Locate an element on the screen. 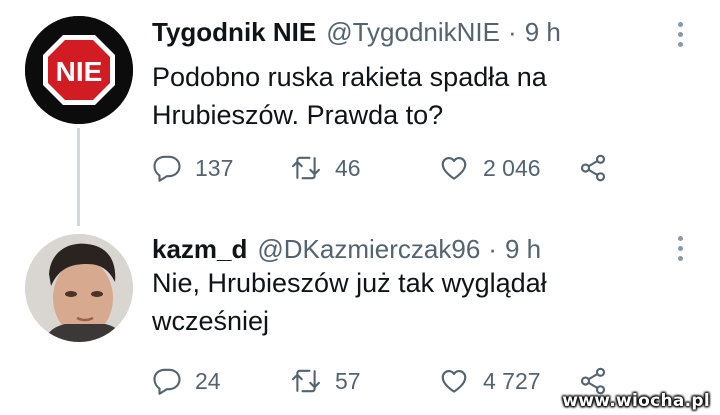  display-name: kazm_d is located at coordinates (199, 249).